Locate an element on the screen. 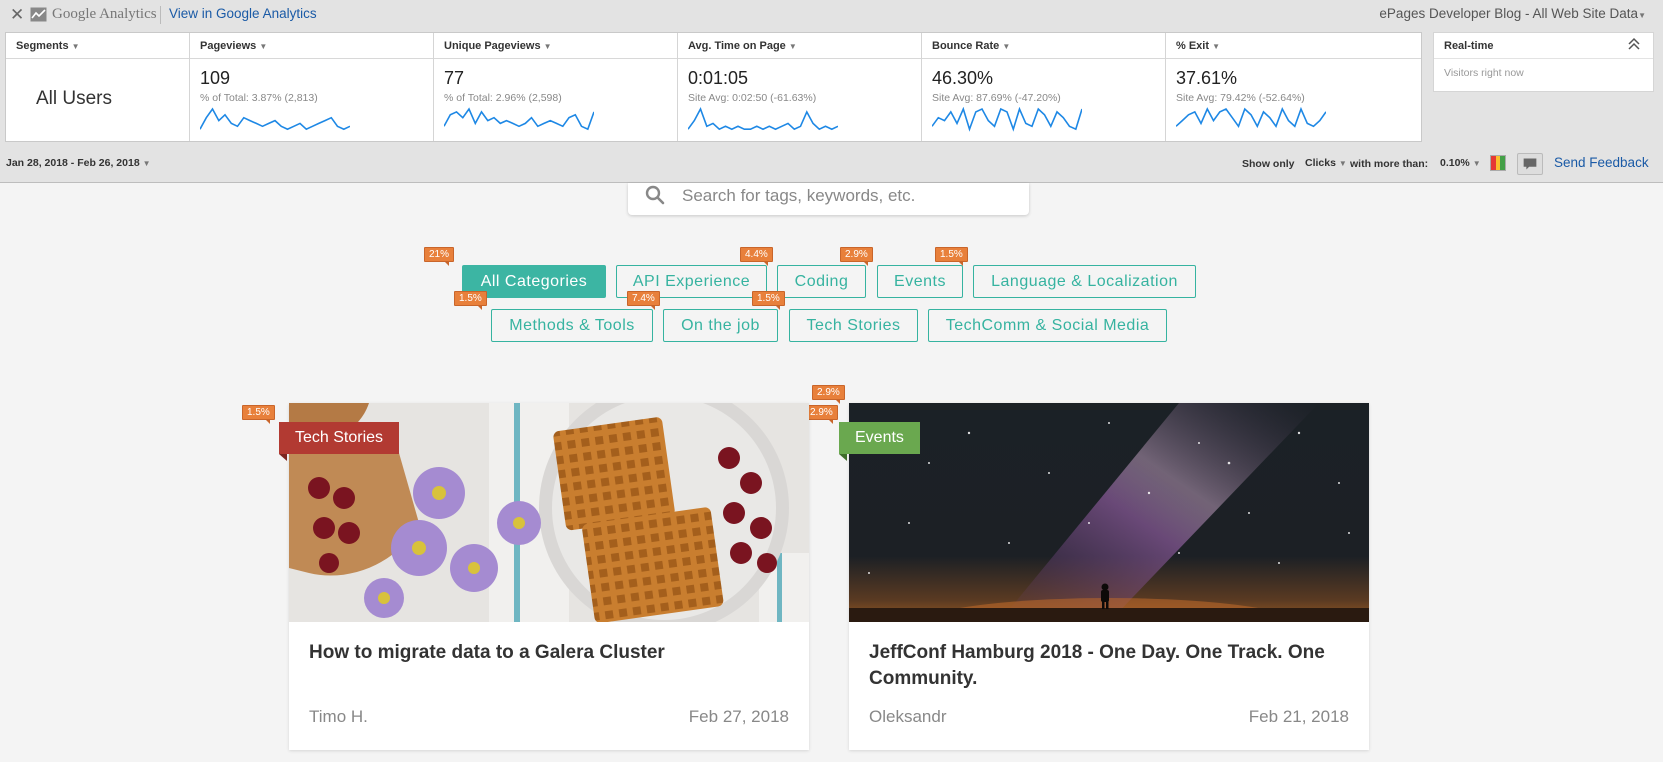 Image resolution: width=1663 pixels, height=762 pixels. search-box is located at coordinates (828, 199).